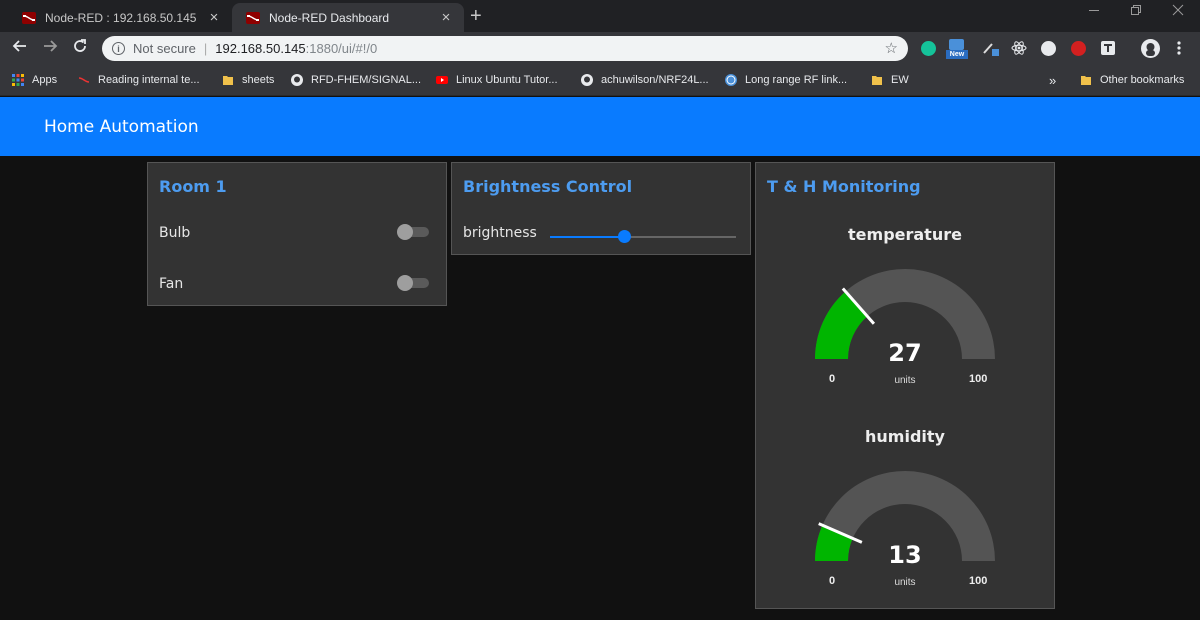  Describe the element at coordinates (832, 581) in the screenshot. I see `humidity-min: 0` at that location.